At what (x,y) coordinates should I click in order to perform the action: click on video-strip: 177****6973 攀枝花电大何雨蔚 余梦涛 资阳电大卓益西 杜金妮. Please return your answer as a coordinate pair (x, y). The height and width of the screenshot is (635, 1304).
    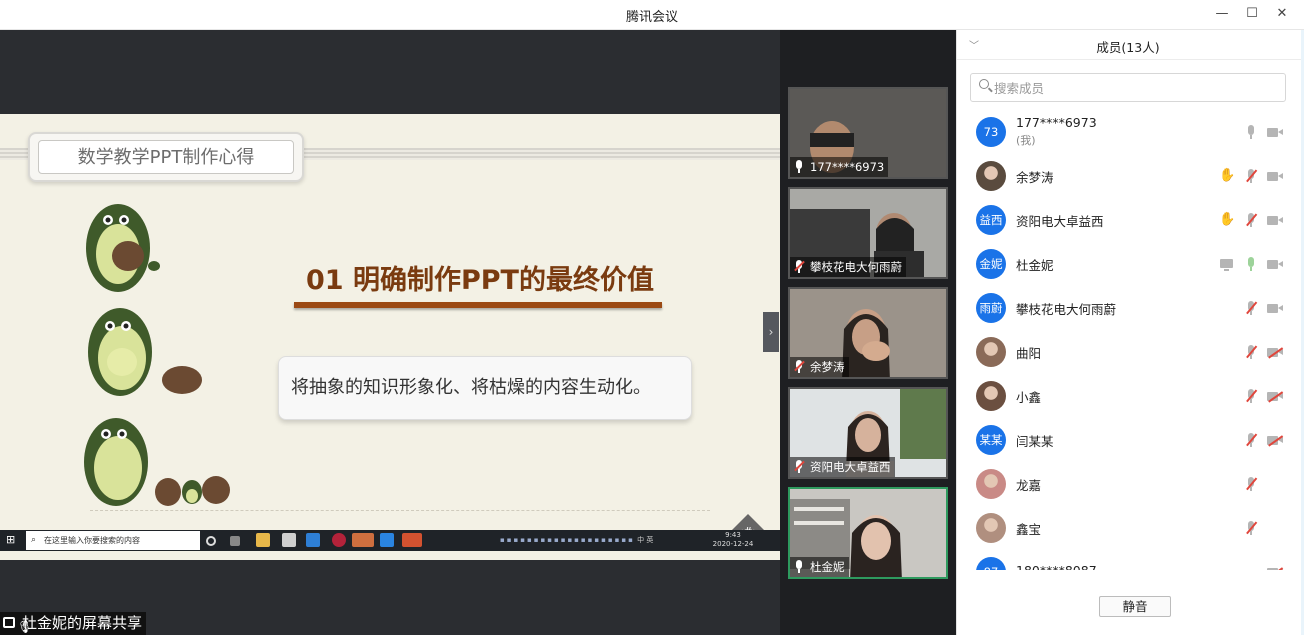
    Looking at the image, I should click on (868, 332).